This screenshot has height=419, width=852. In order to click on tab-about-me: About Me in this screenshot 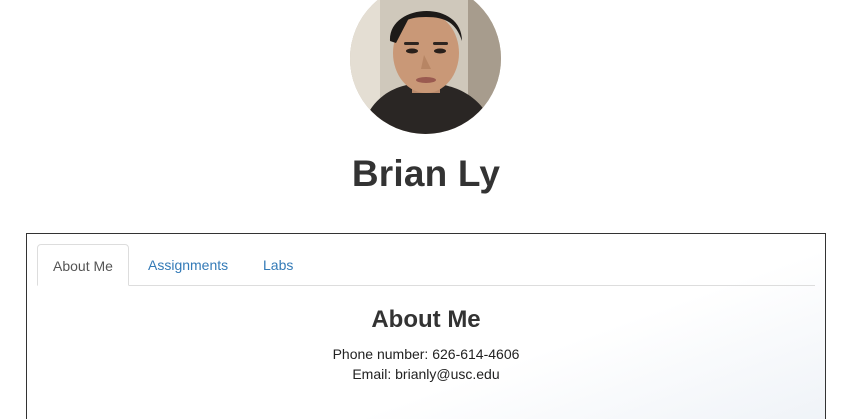, I will do `click(83, 265)`.